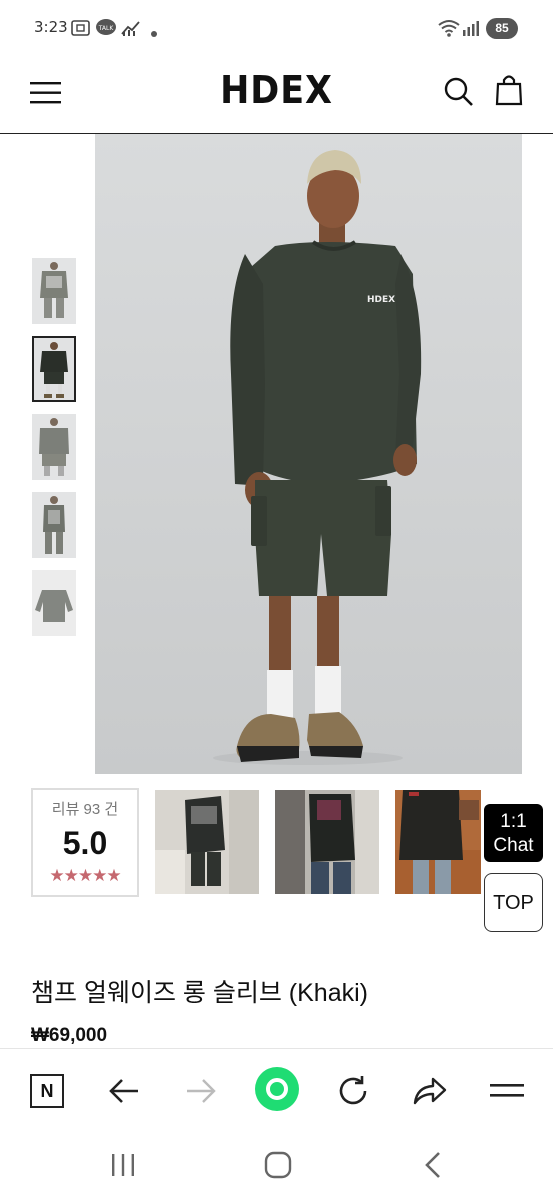 The height and width of the screenshot is (1200, 553). Describe the element at coordinates (513, 902) in the screenshot. I see `scroll-top-button: TOP` at that location.